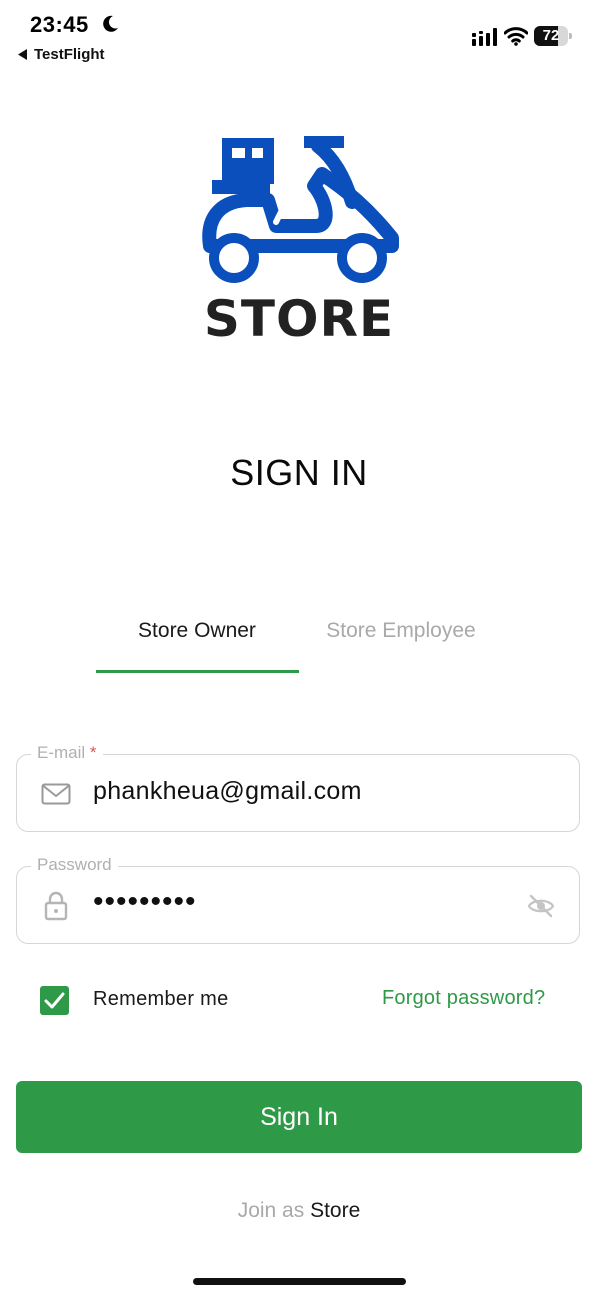 This screenshot has height=1300, width=598. I want to click on back-to-app-link: TestFlight, so click(61, 54).